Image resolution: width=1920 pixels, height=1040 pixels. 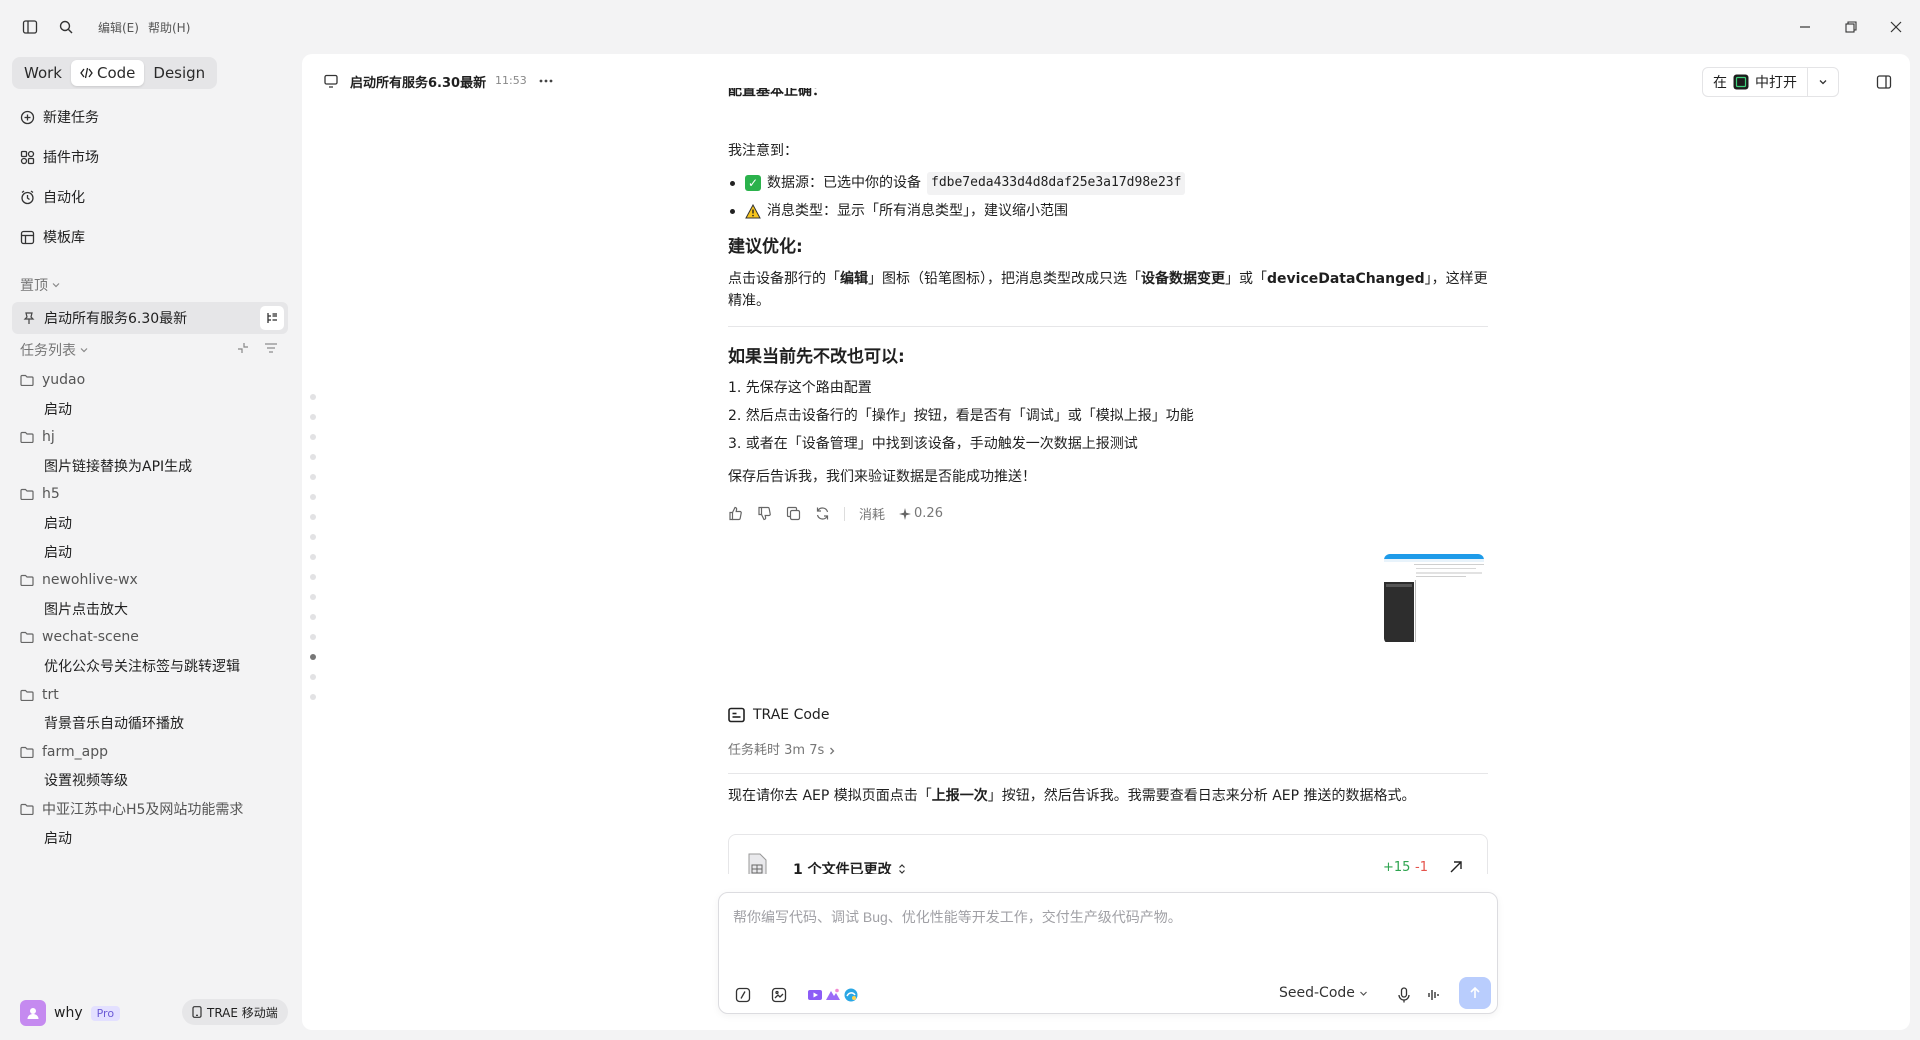 What do you see at coordinates (816, 357) in the screenshot?
I see `alt-heading: 如果当前先不改也可以:` at bounding box center [816, 357].